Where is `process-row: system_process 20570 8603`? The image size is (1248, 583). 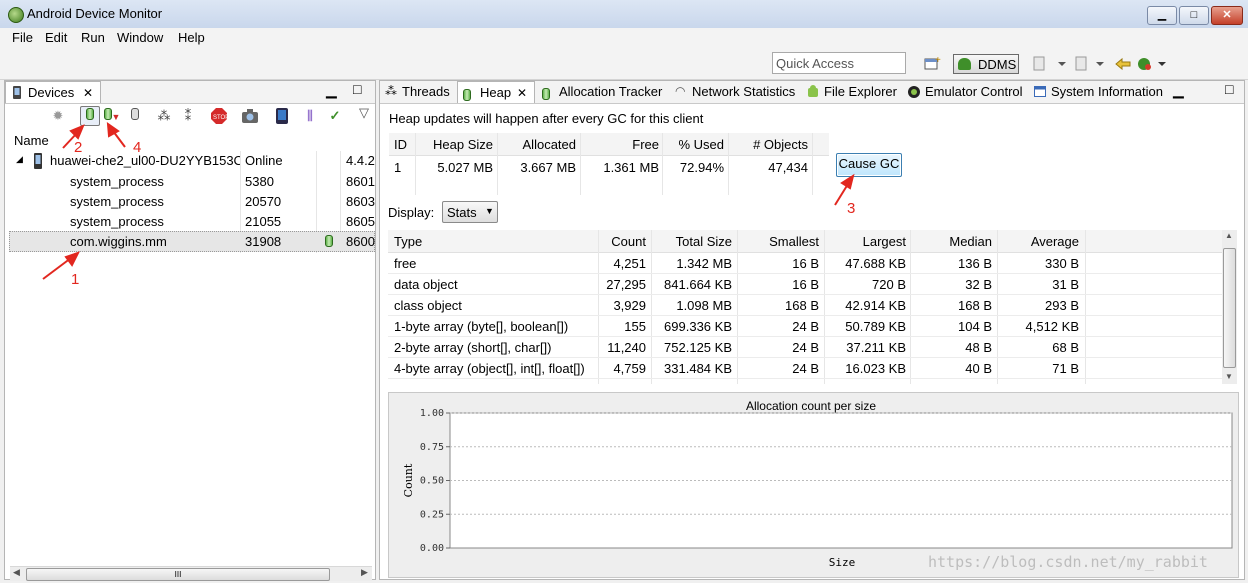
process-row: system_process 20570 8603 is located at coordinates (190, 201).